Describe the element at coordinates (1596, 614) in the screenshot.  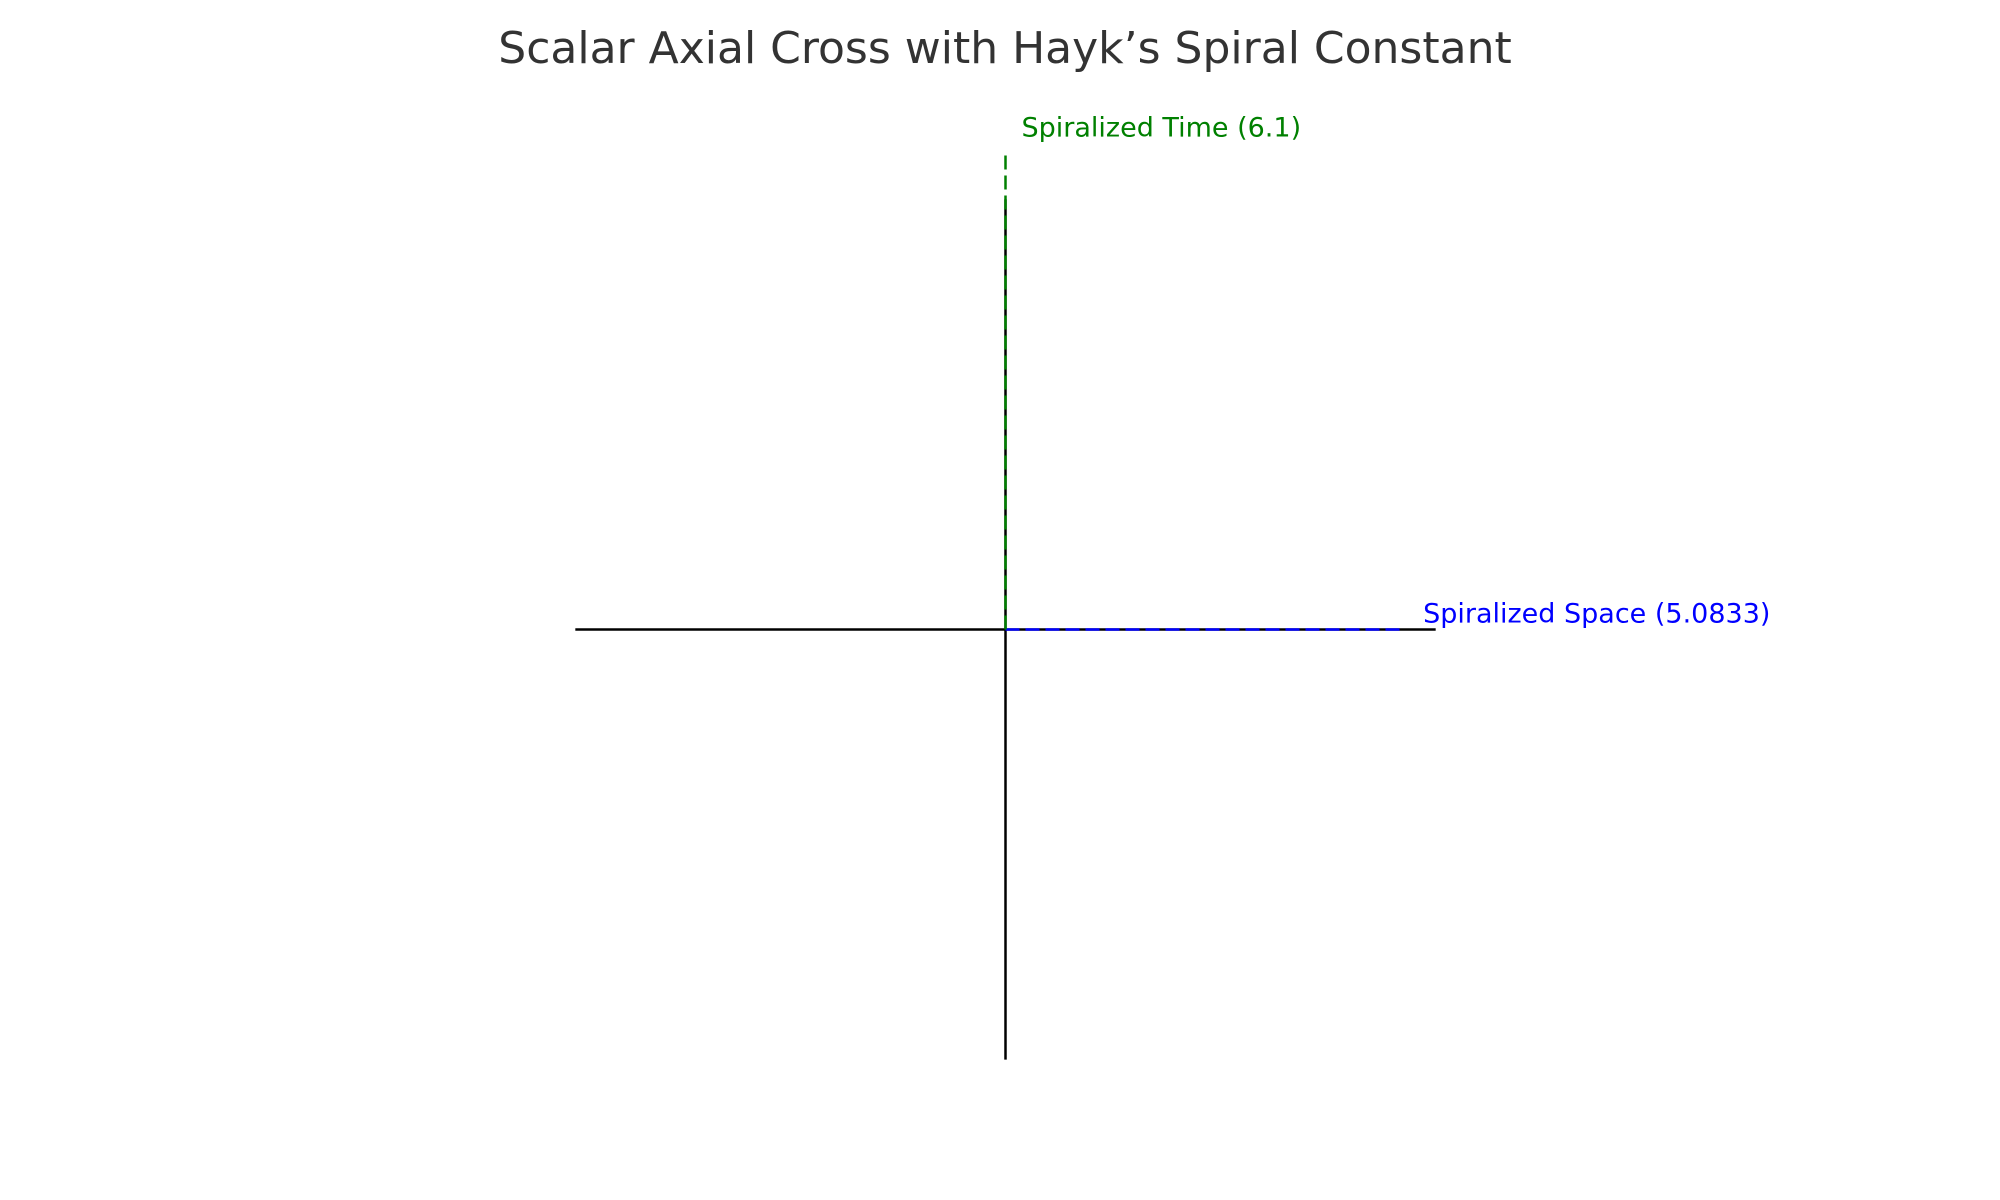
I see `series-label-space: Spiralized Space (5.0833)` at that location.